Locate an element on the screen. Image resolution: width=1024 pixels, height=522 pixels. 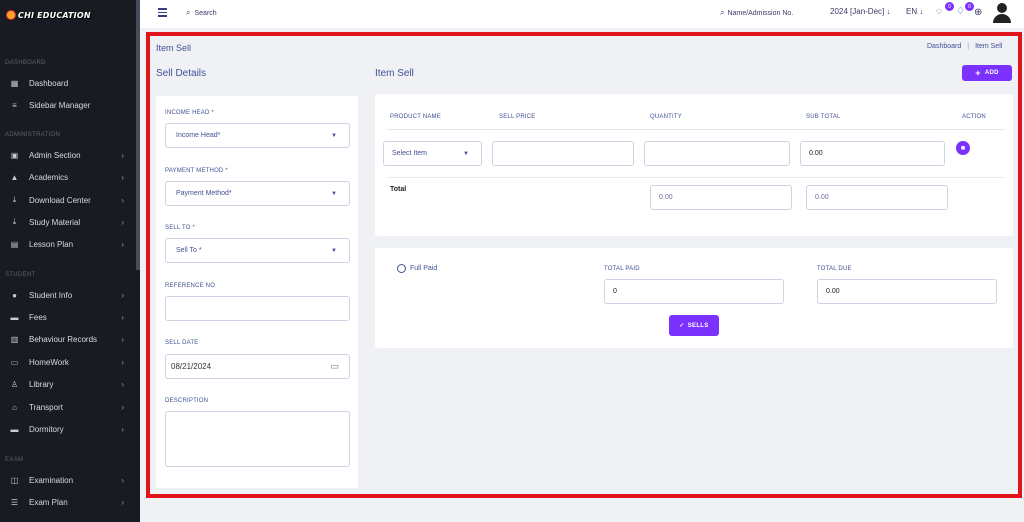
income-head-value: Income Head* is located at coordinates (198, 135).